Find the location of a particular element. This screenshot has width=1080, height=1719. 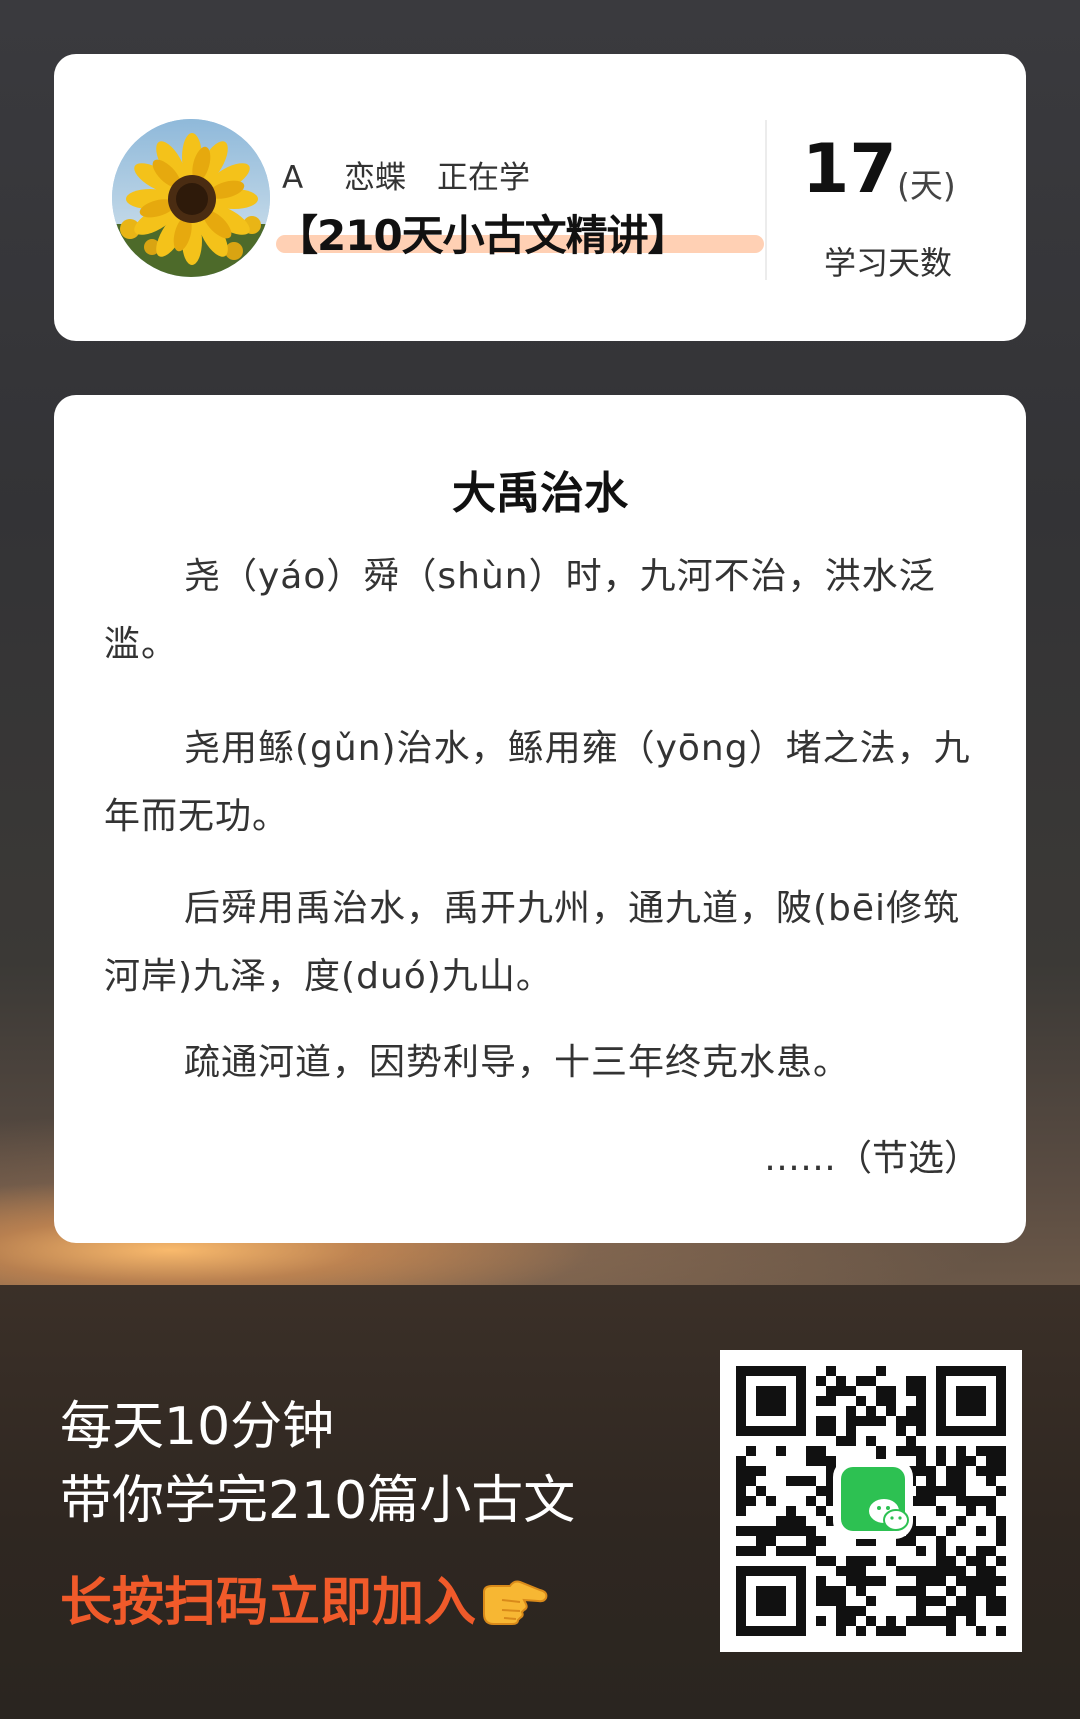

story-title: 大禹治水 is located at coordinates (540, 493).